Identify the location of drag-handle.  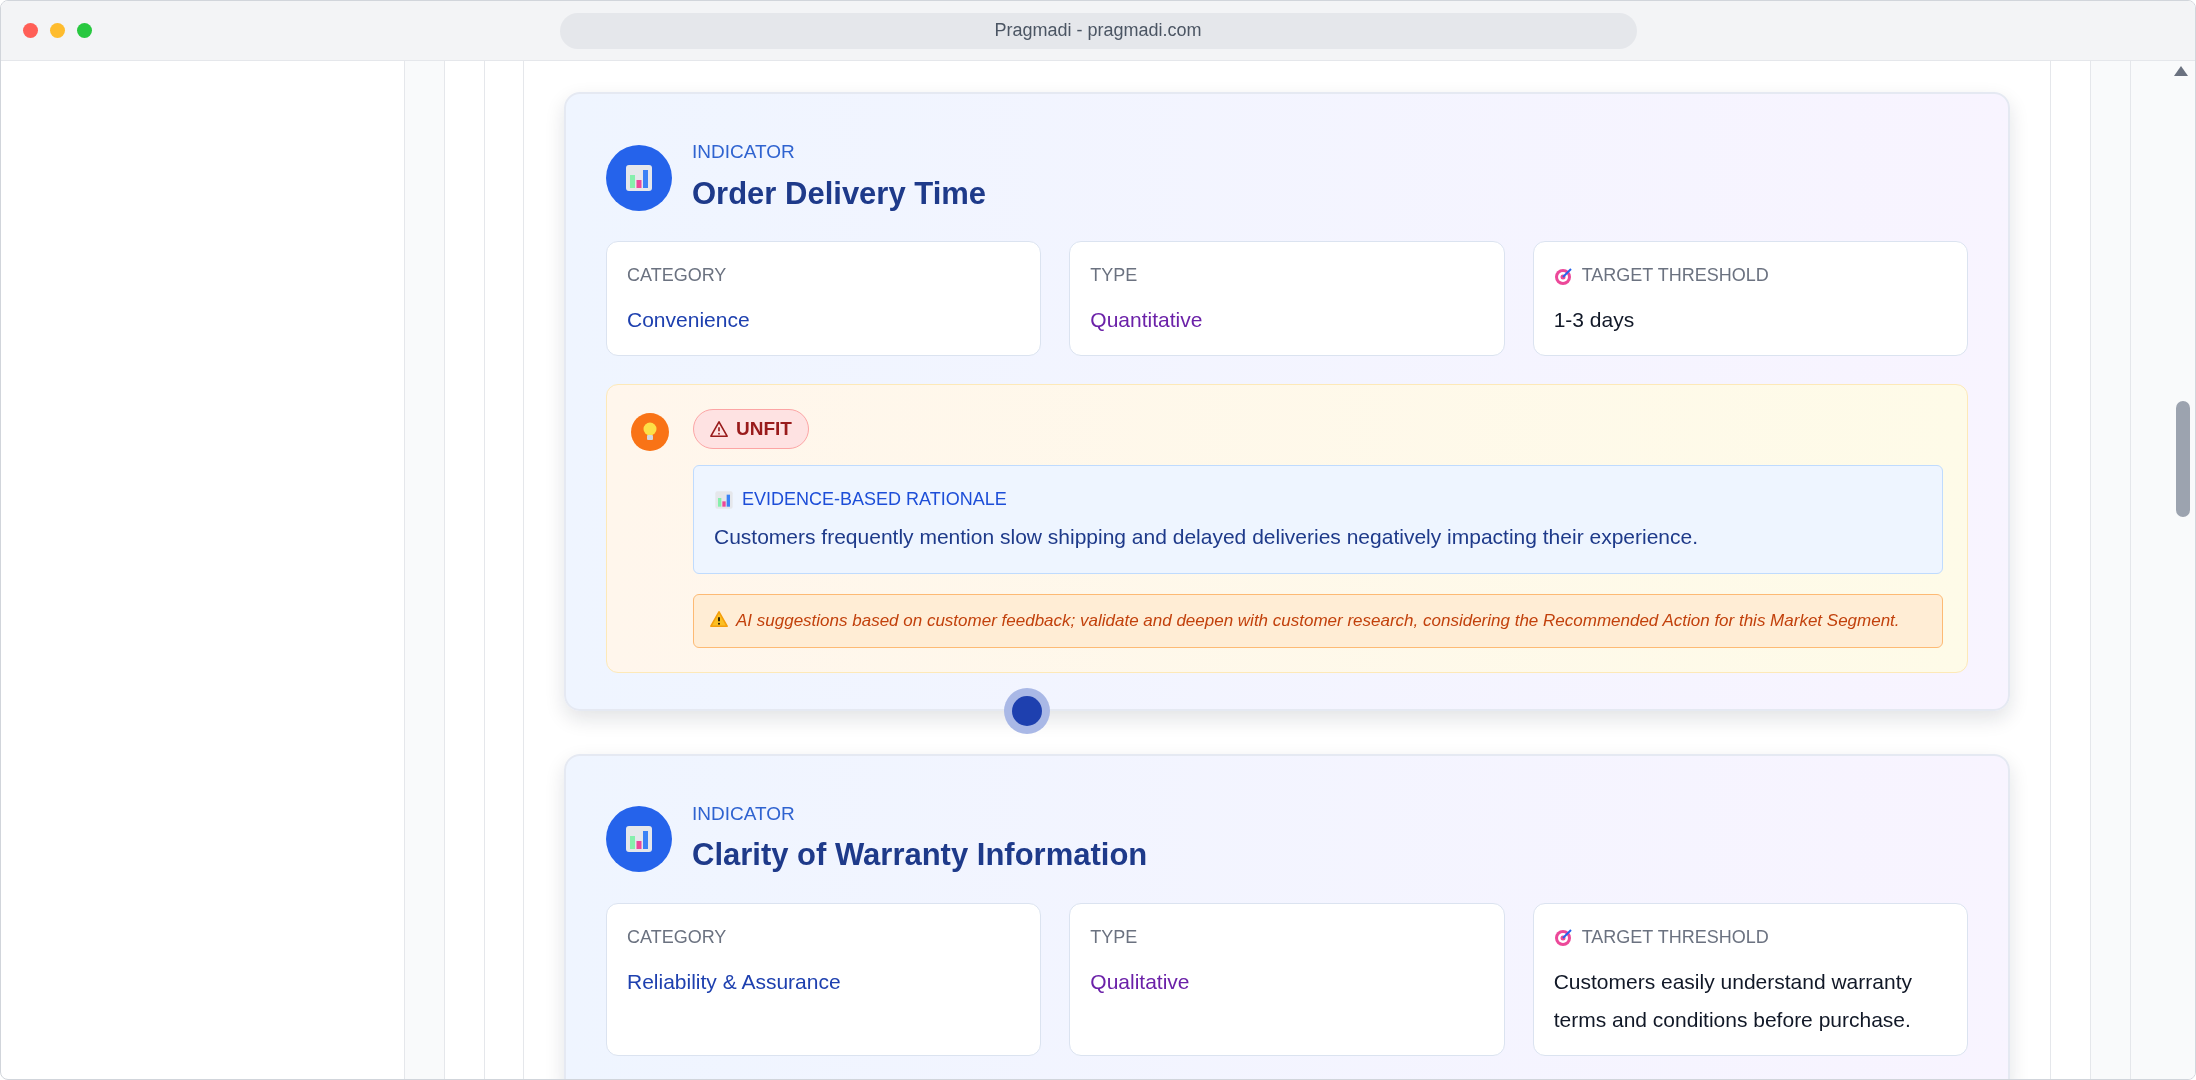
(1027, 710).